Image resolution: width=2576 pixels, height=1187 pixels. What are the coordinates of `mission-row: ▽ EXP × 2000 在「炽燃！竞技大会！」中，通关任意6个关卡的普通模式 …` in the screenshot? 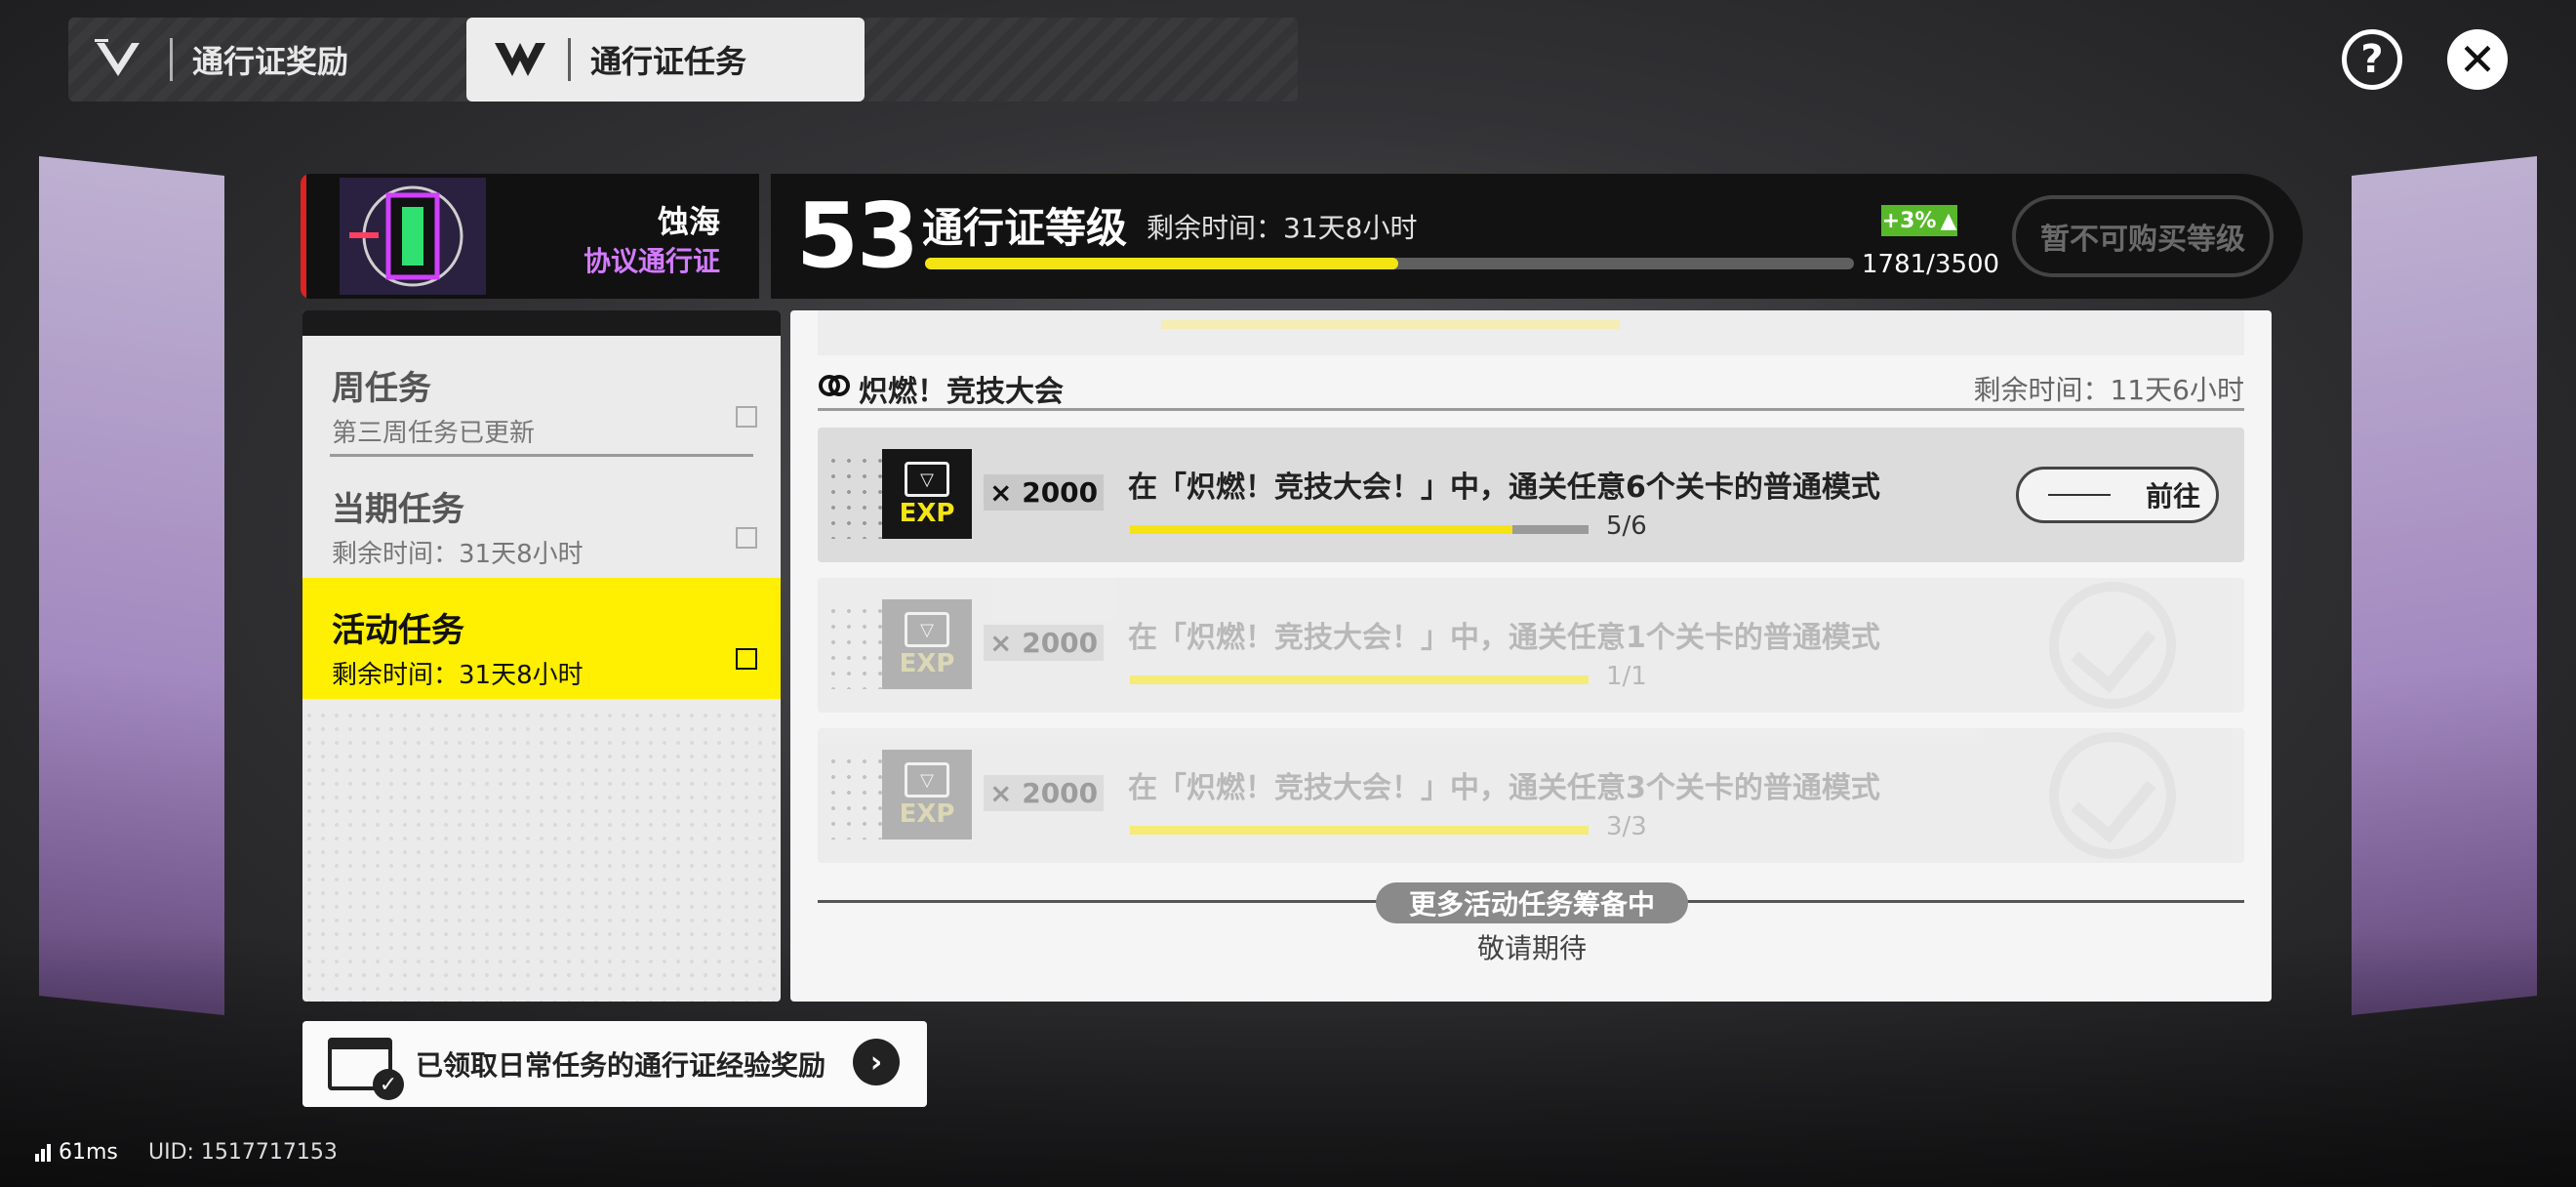 It's located at (1531, 495).